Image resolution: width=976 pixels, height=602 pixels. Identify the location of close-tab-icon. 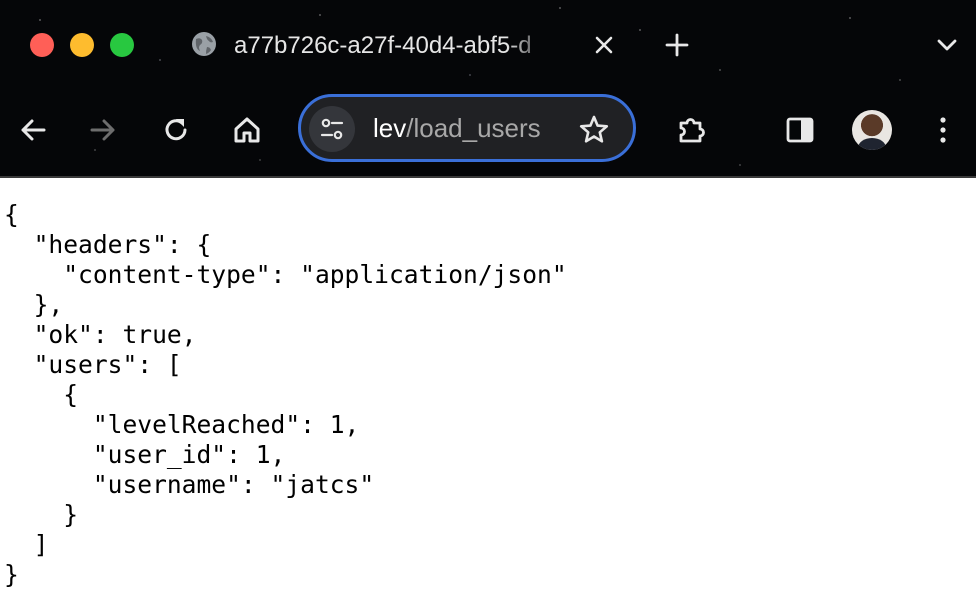
(604, 45).